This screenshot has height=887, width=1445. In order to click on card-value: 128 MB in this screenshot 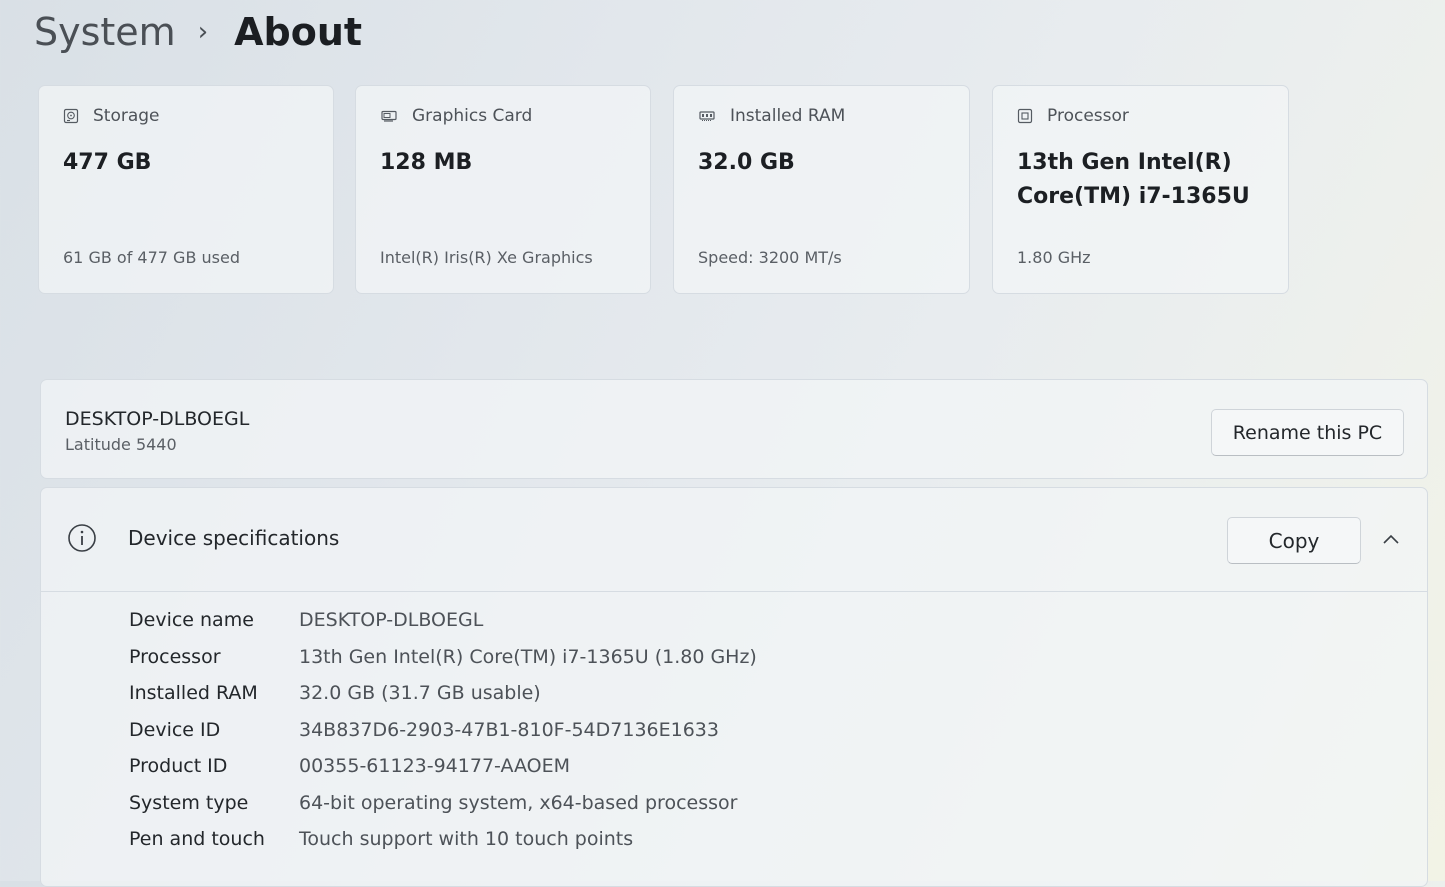, I will do `click(426, 162)`.